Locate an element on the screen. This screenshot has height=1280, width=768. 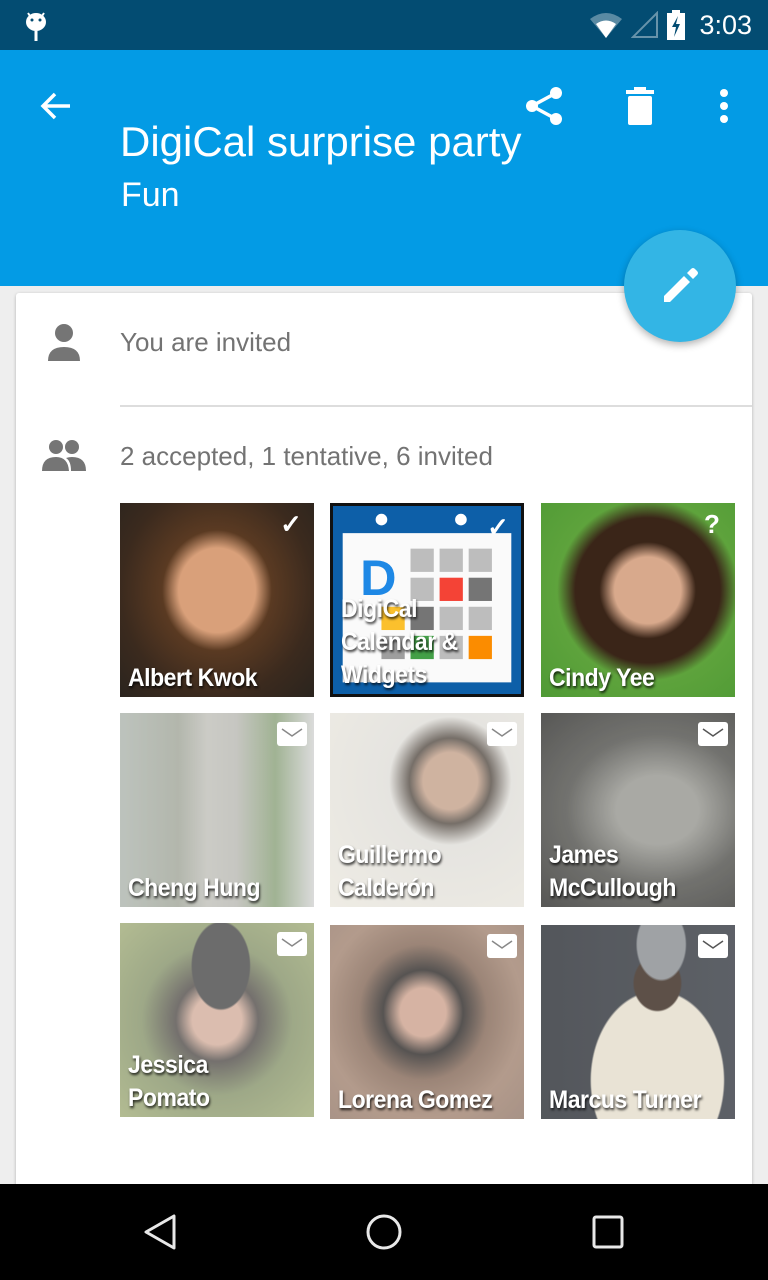
cell-signal-icon is located at coordinates (645, 24).